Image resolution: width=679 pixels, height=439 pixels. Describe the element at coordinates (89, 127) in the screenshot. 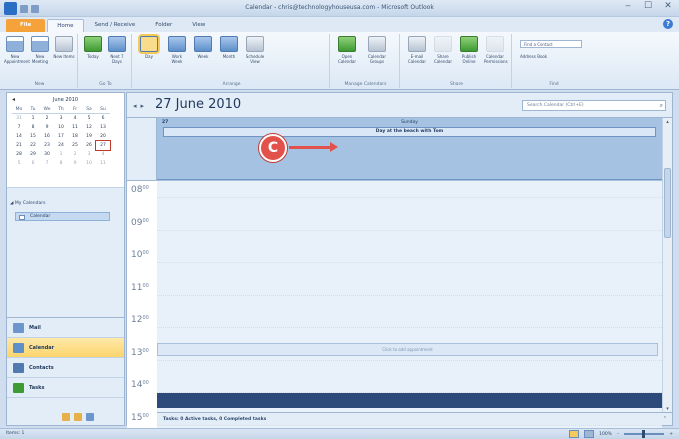

I see `mini-calendar-day: 12` at that location.